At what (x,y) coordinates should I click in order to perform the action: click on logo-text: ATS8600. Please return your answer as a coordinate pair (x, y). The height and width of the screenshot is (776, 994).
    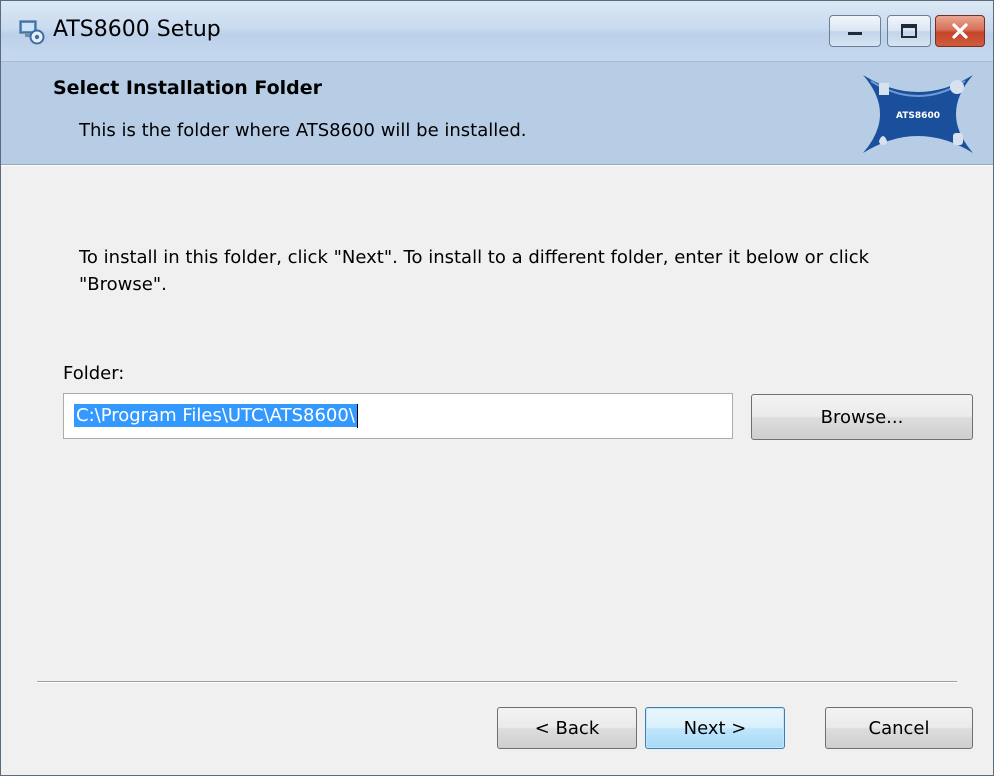
    Looking at the image, I should click on (918, 116).